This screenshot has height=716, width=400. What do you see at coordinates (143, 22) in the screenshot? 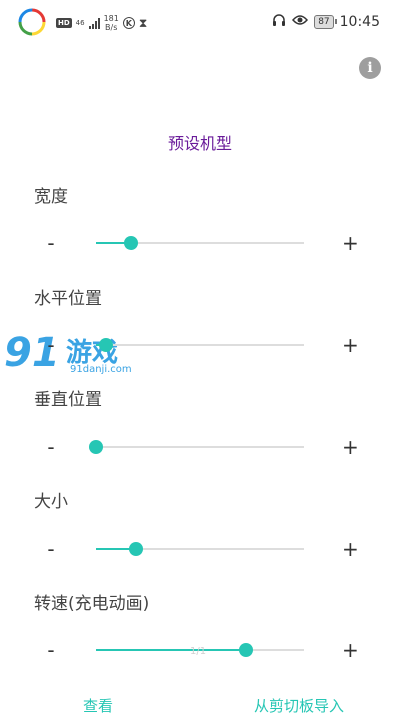
I see `hourglass-icon: ⧗` at bounding box center [143, 22].